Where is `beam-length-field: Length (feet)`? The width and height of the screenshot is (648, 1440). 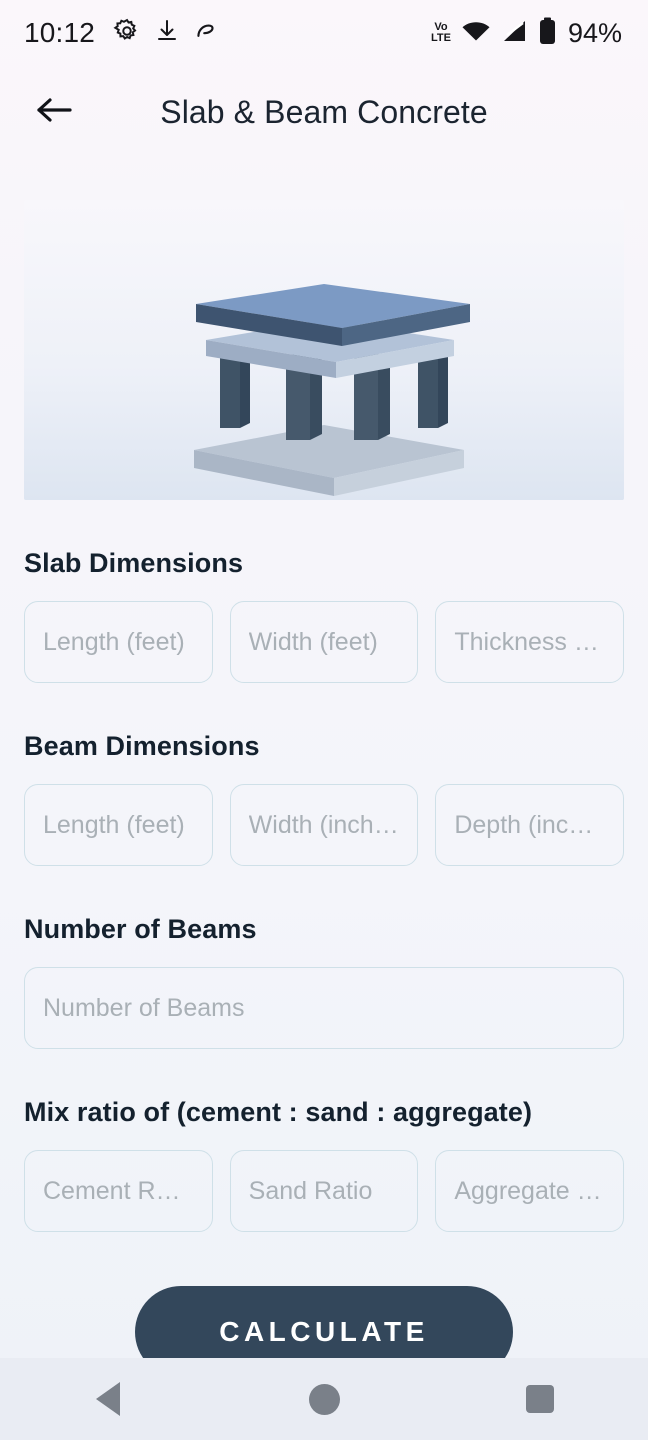
beam-length-field: Length (feet) is located at coordinates (118, 825).